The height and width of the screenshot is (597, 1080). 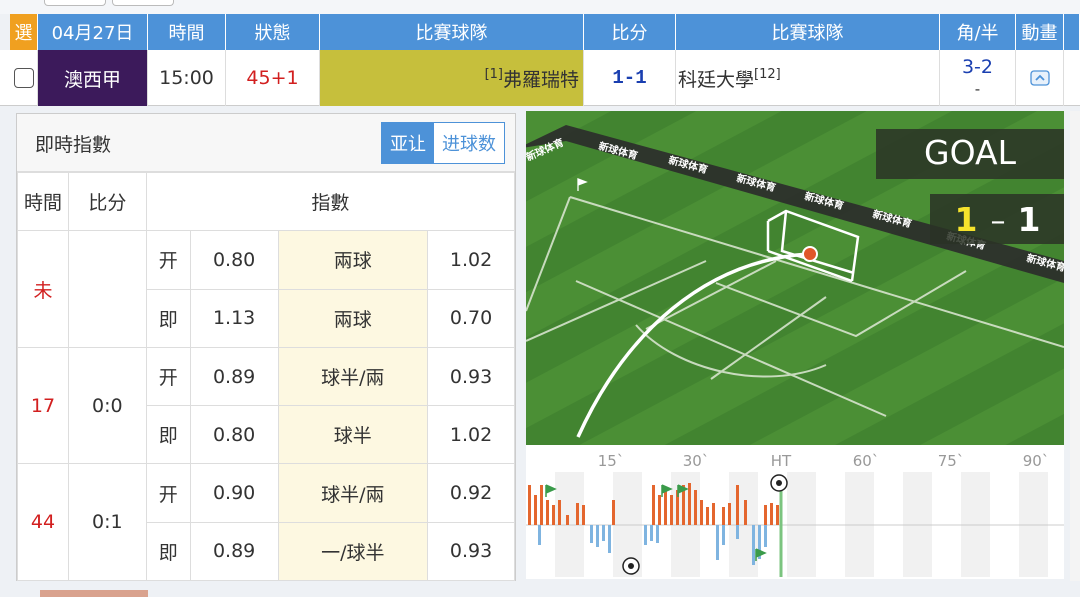 I want to click on match-time: 15:00, so click(x=187, y=78).